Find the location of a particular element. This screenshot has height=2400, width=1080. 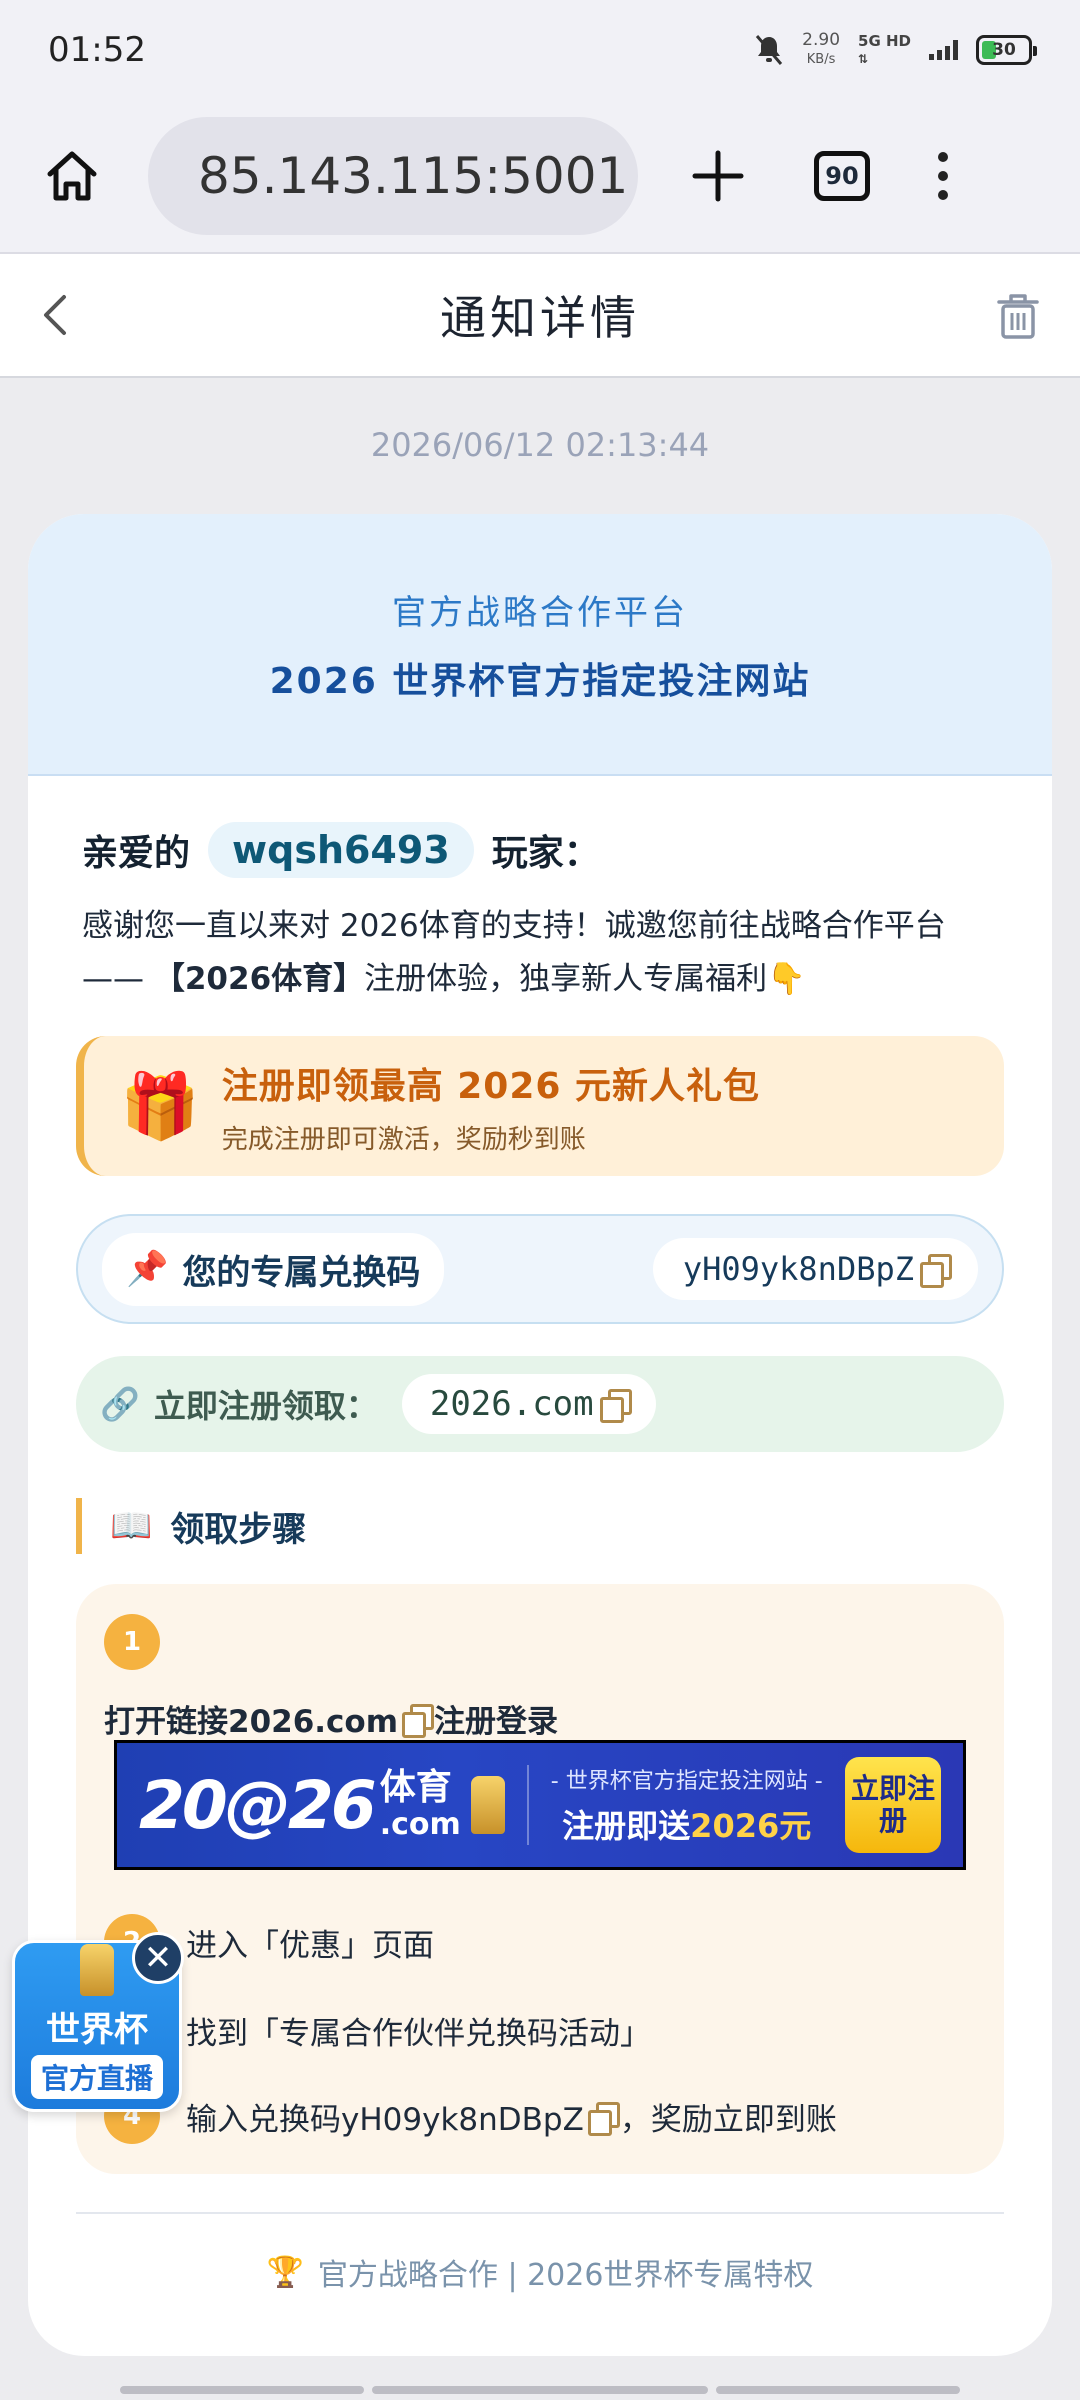

step-item: 打开链接2026.com 注册登录 is located at coordinates (331, 1721).